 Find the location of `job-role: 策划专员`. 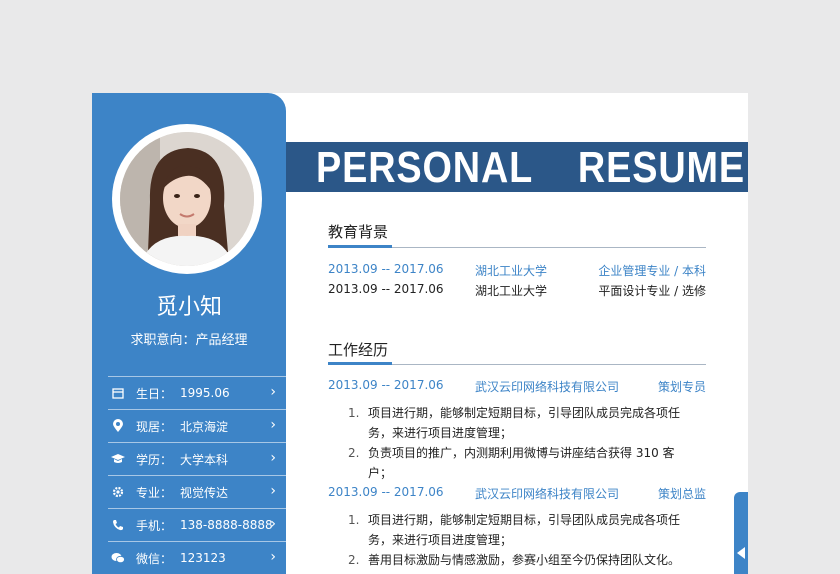

job-role: 策划专员 is located at coordinates (681, 387).